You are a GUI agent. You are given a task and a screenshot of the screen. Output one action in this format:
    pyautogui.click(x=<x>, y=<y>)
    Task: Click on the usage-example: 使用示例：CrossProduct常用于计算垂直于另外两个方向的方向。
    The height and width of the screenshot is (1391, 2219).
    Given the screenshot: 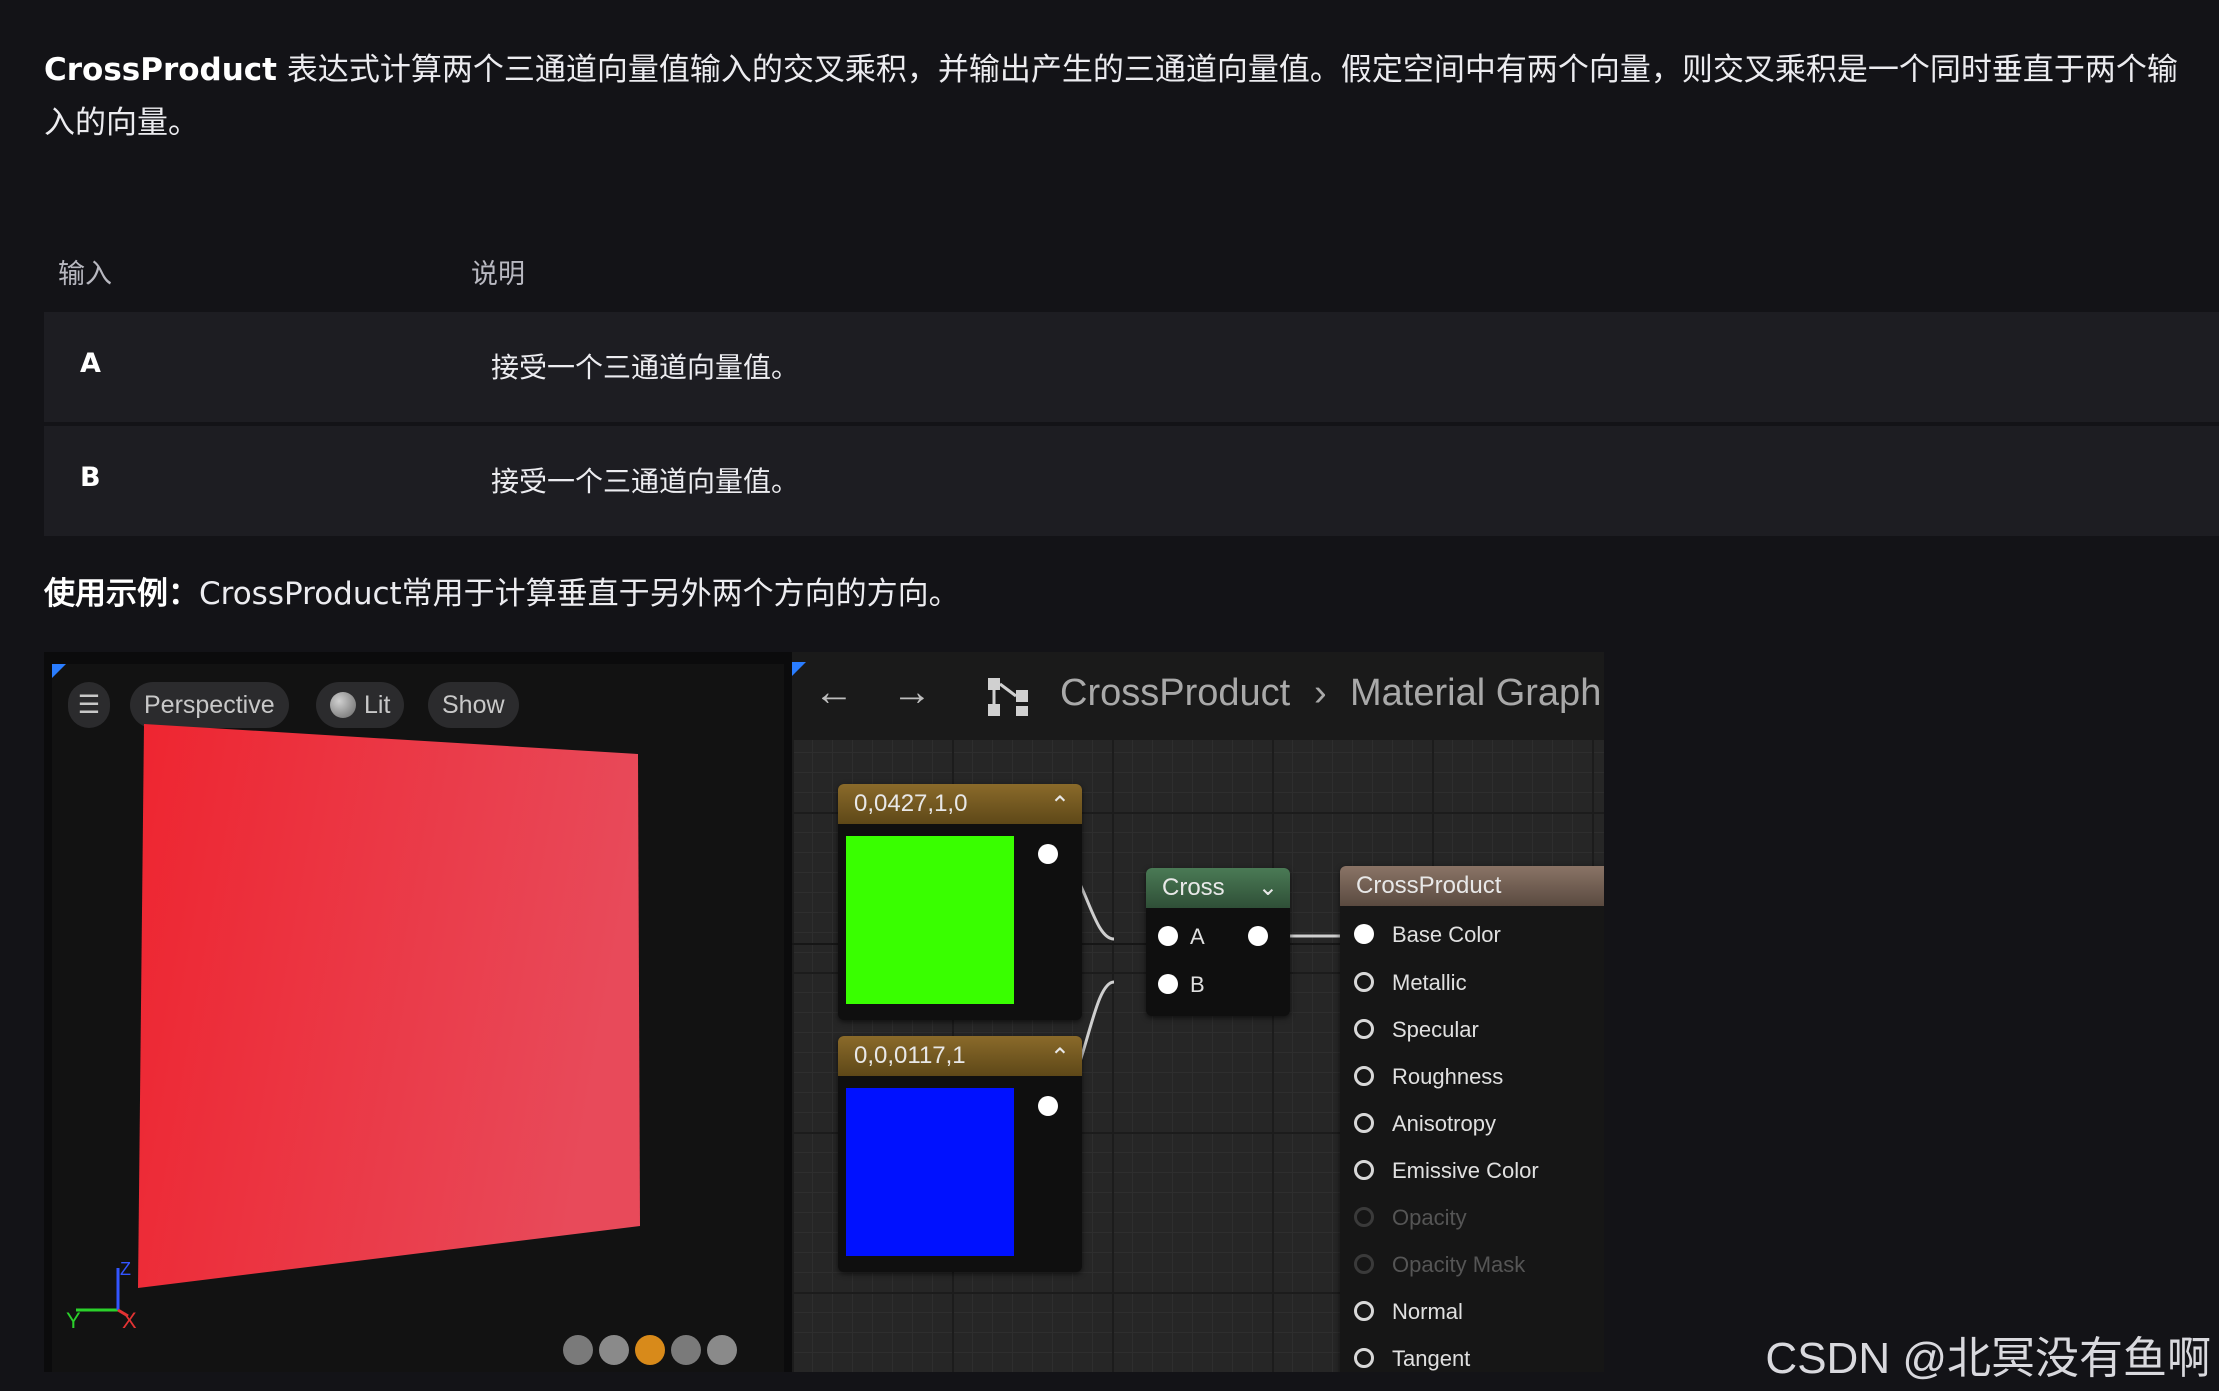 What is the action you would take?
    pyautogui.click(x=502, y=590)
    